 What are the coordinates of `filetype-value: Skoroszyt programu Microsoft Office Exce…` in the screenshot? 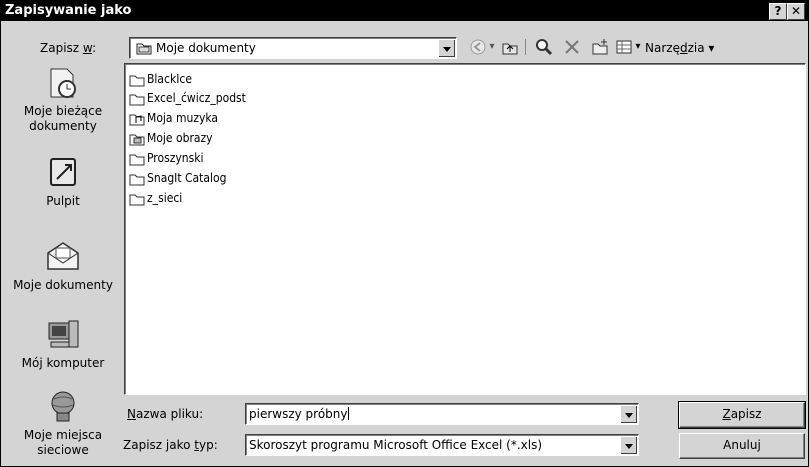 It's located at (396, 445).